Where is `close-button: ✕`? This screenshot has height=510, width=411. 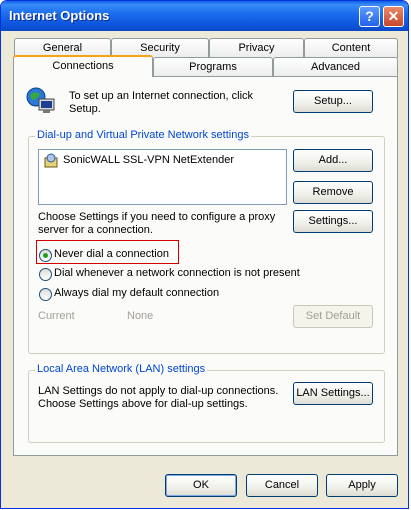 close-button: ✕ is located at coordinates (393, 16).